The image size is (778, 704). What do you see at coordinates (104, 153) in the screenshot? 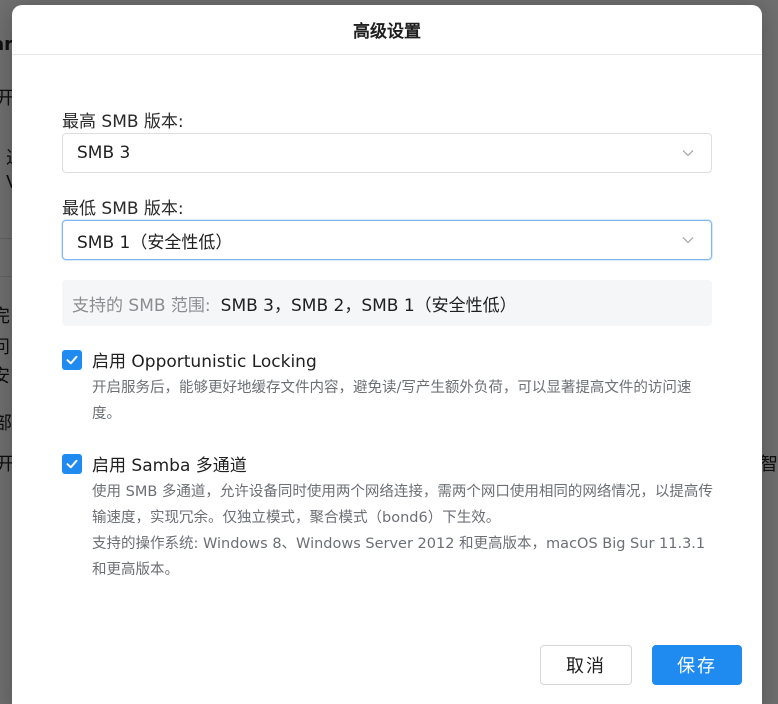
I see `max-smb-version-value: SMB 3` at bounding box center [104, 153].